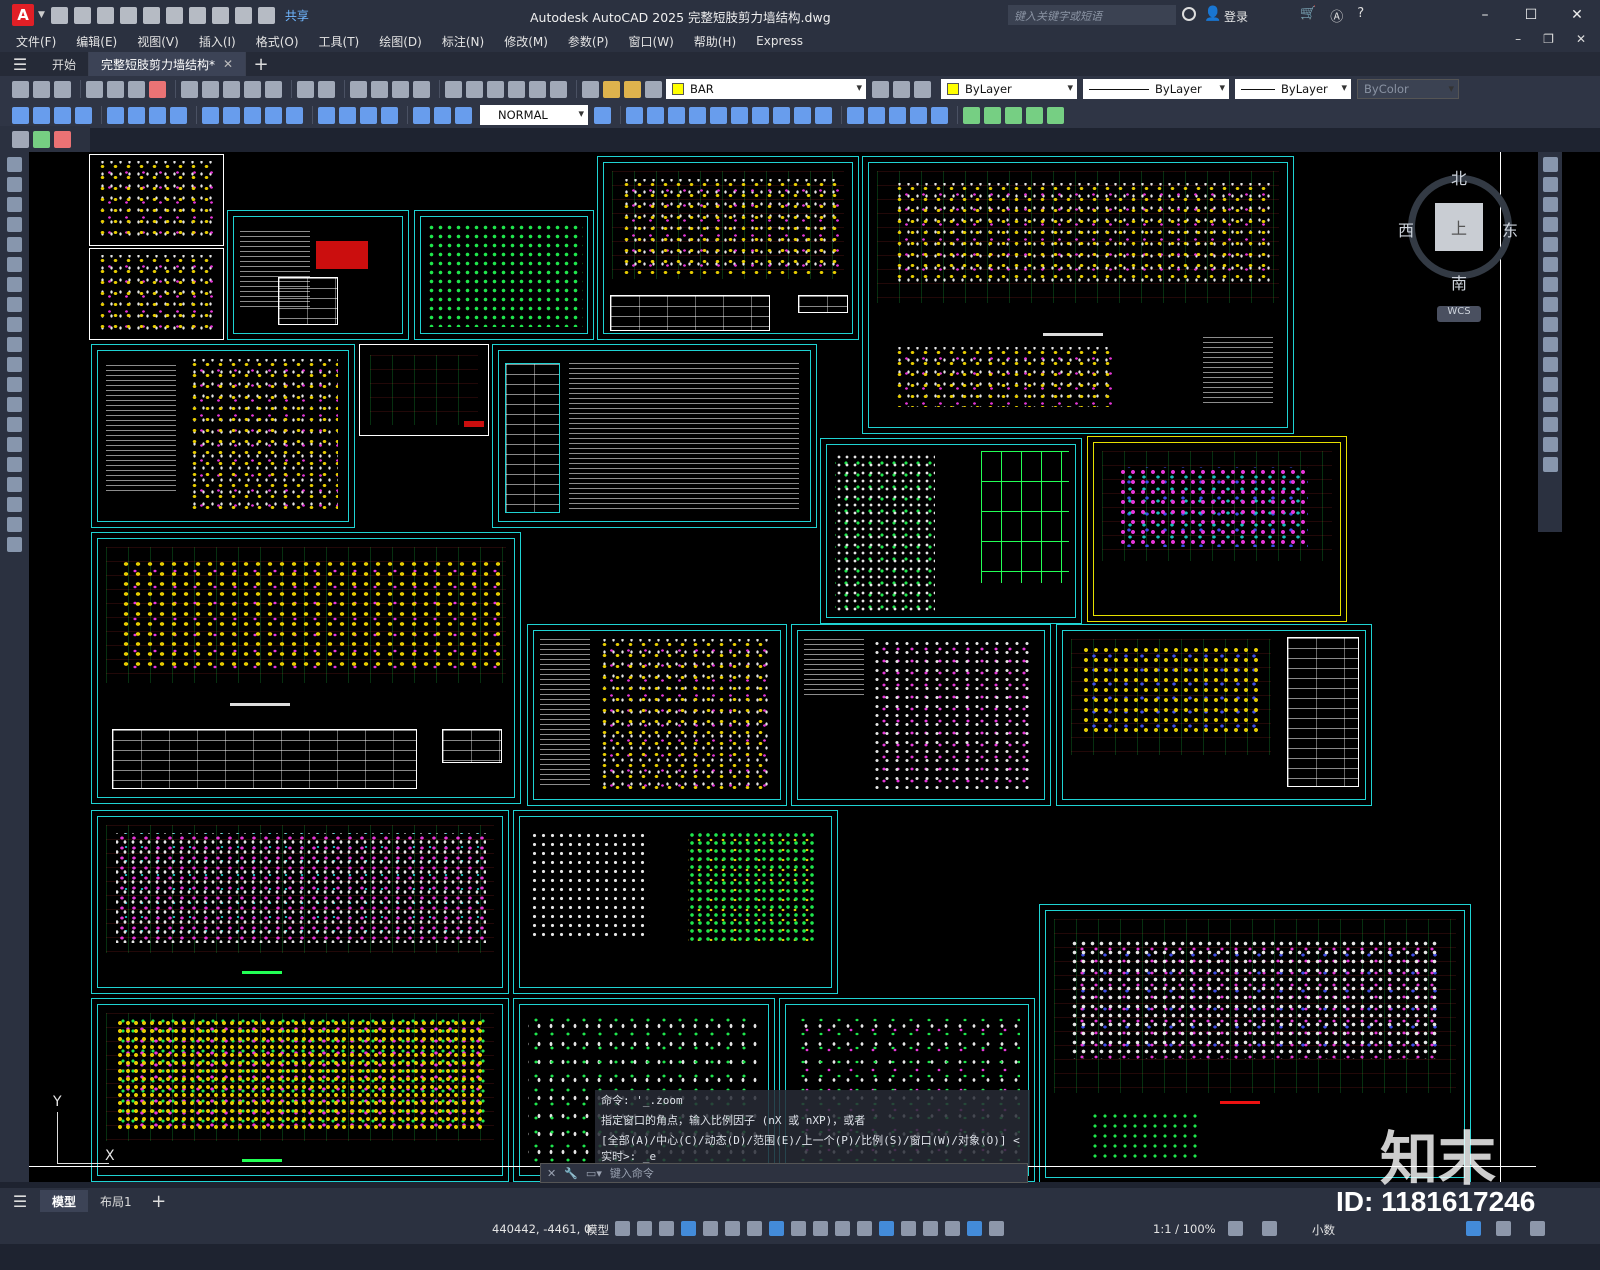 Image resolution: width=1600 pixels, height=1270 pixels. Describe the element at coordinates (1013, 115) in the screenshot. I see `xref-icon` at that location.